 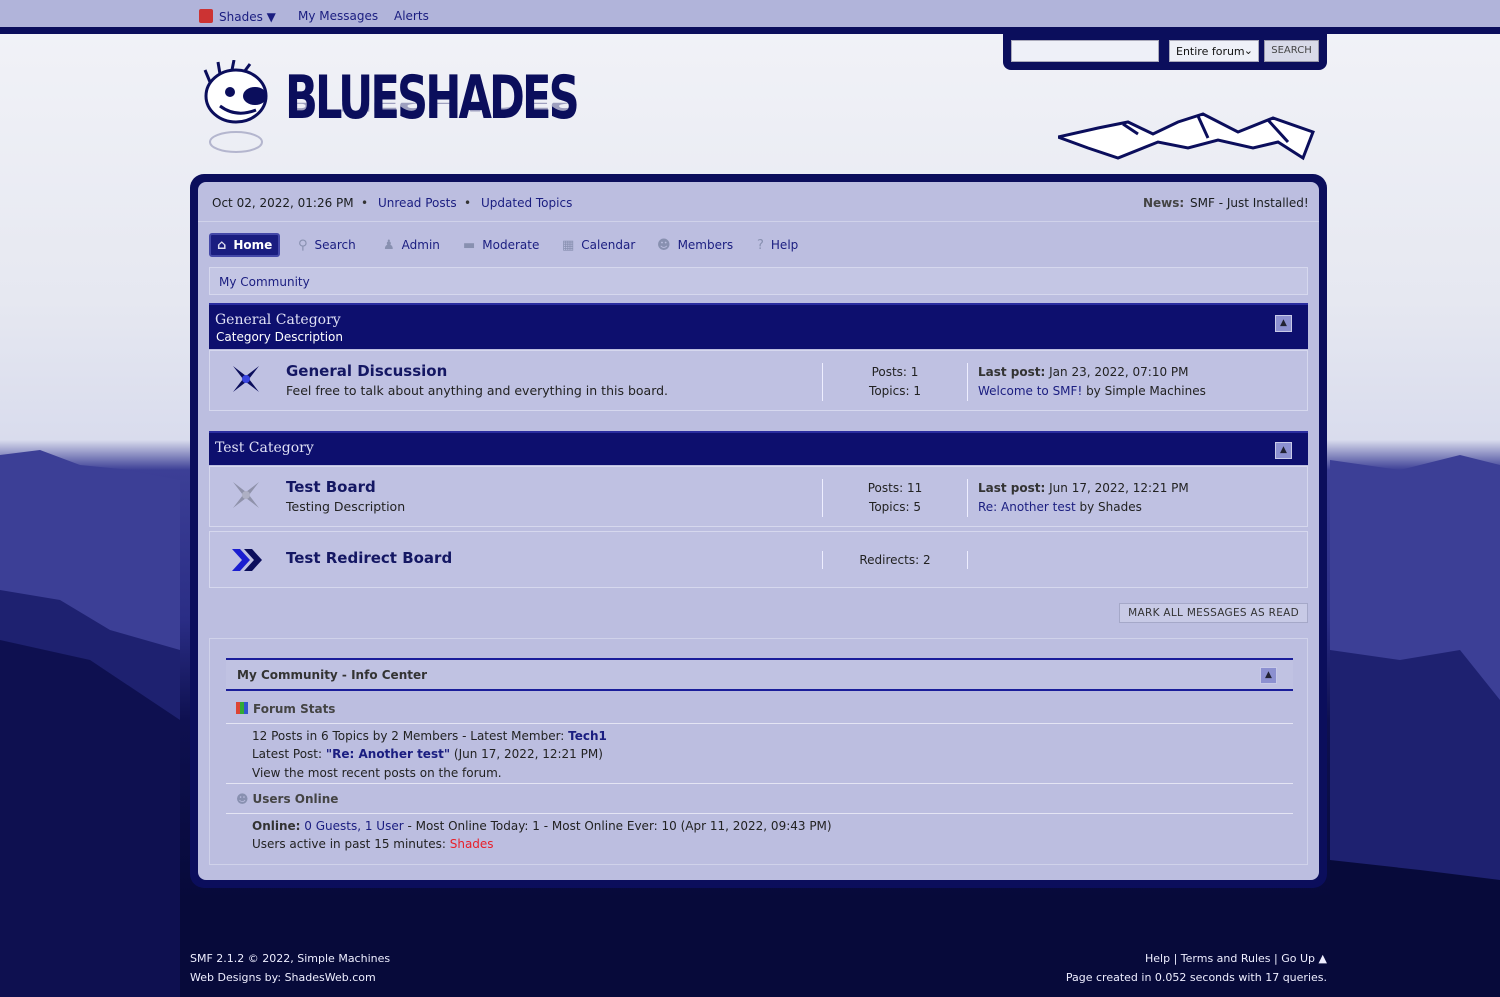 What do you see at coordinates (598, 245) in the screenshot?
I see `nav-calendar: ▦ Calendar` at bounding box center [598, 245].